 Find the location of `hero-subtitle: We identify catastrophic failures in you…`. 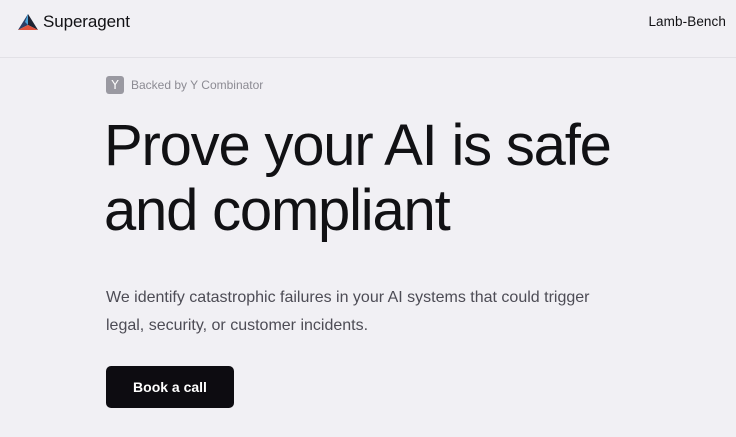

hero-subtitle: We identify catastrophic failures in you… is located at coordinates (401, 312).